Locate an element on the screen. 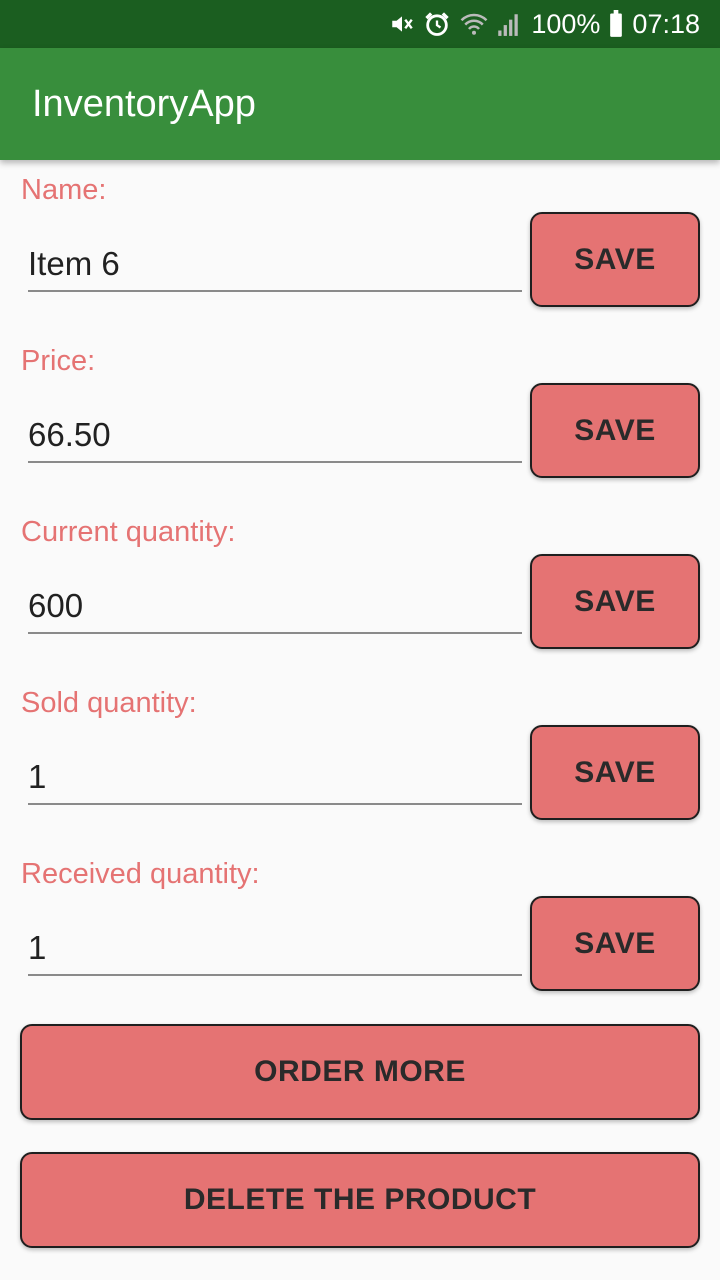 This screenshot has width=720, height=1280. name-row: Name: Item 6 SAVE is located at coordinates (360, 245).